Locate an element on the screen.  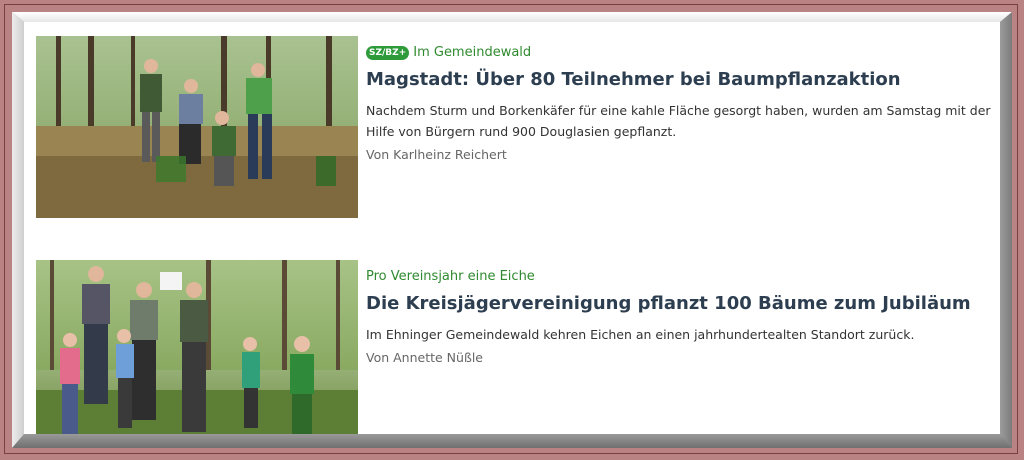
bevel-top is located at coordinates (512, 17).